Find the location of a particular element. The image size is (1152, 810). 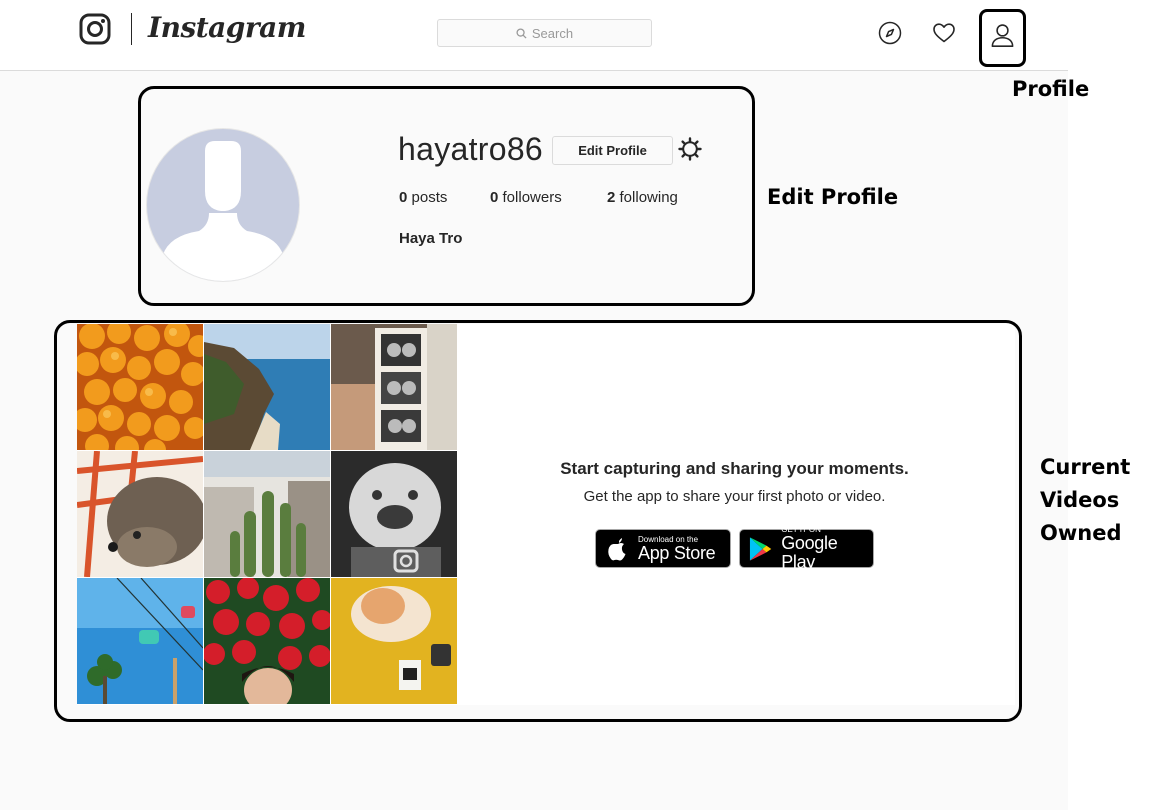

instagram-glyph-icon is located at coordinates (95, 29).